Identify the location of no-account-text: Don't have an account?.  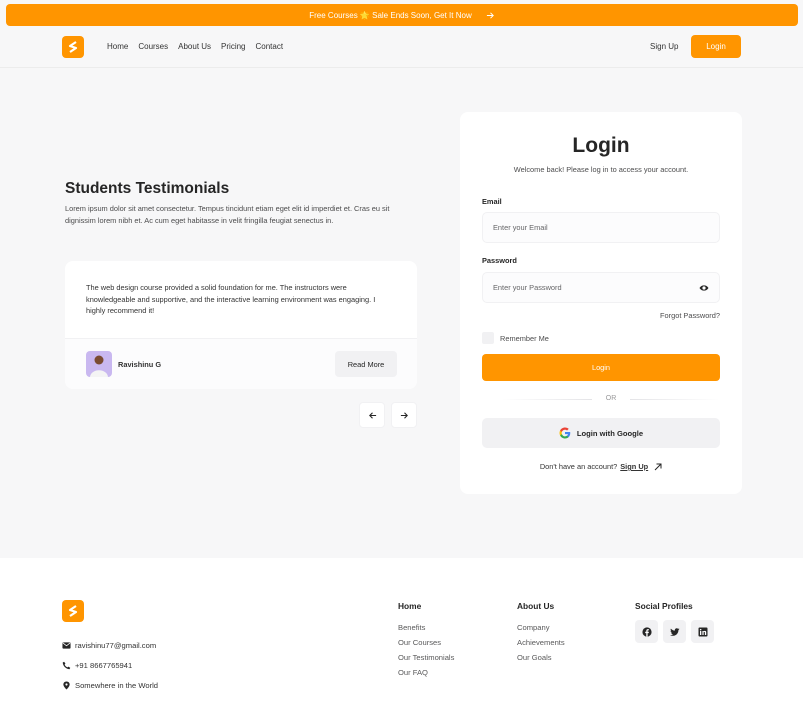
(578, 466).